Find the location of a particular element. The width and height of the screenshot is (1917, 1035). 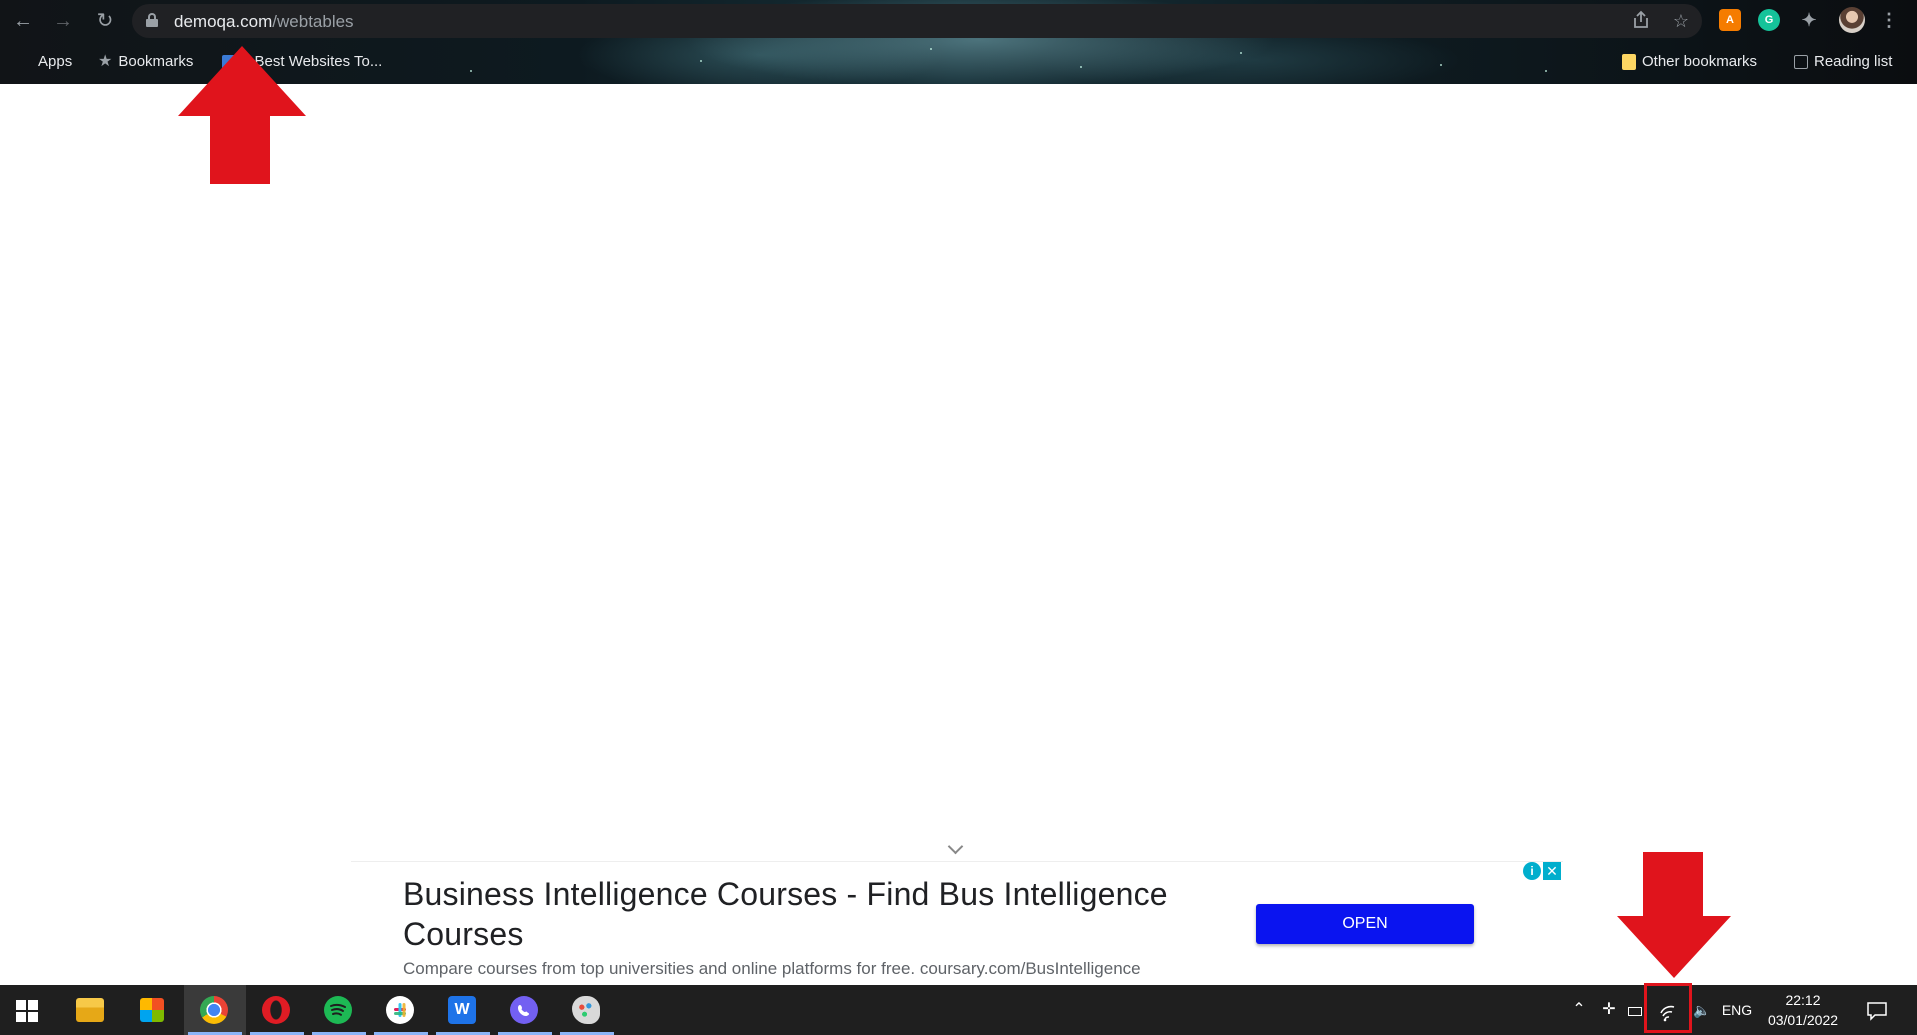

lock-icon is located at coordinates (152, 20).